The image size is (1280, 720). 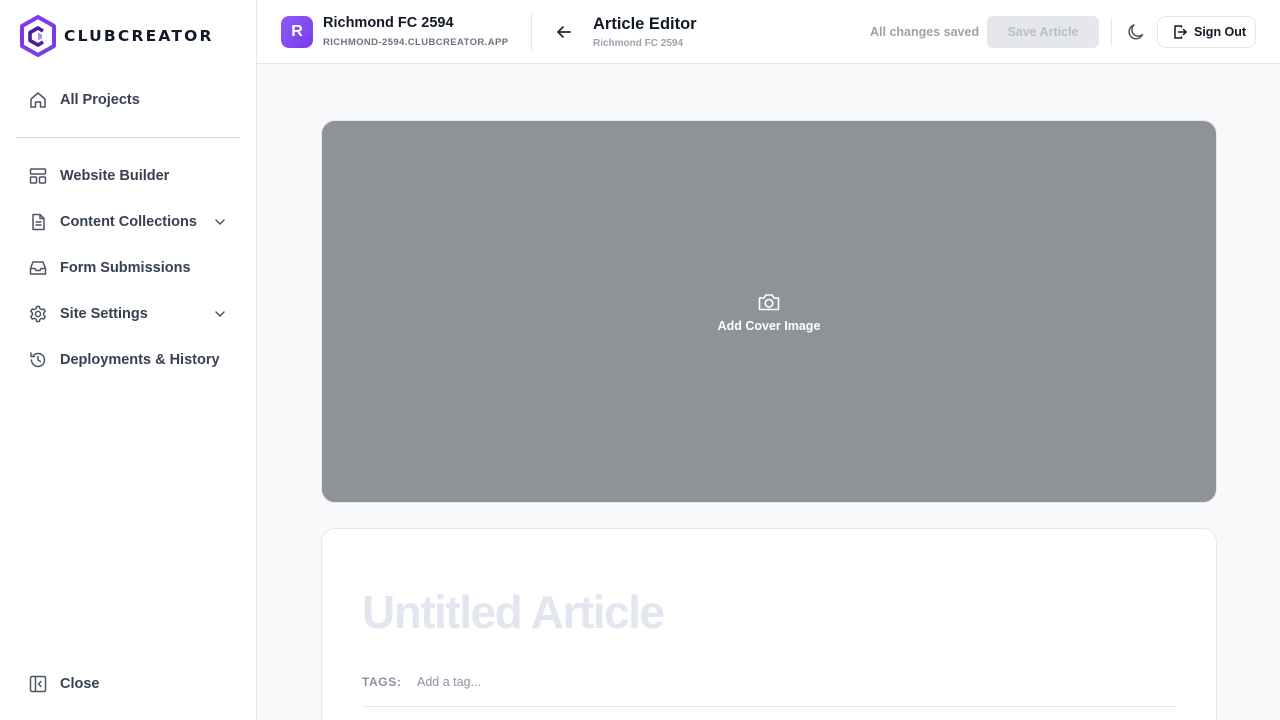 I want to click on sign-out-button: Sign Out, so click(x=1206, y=32).